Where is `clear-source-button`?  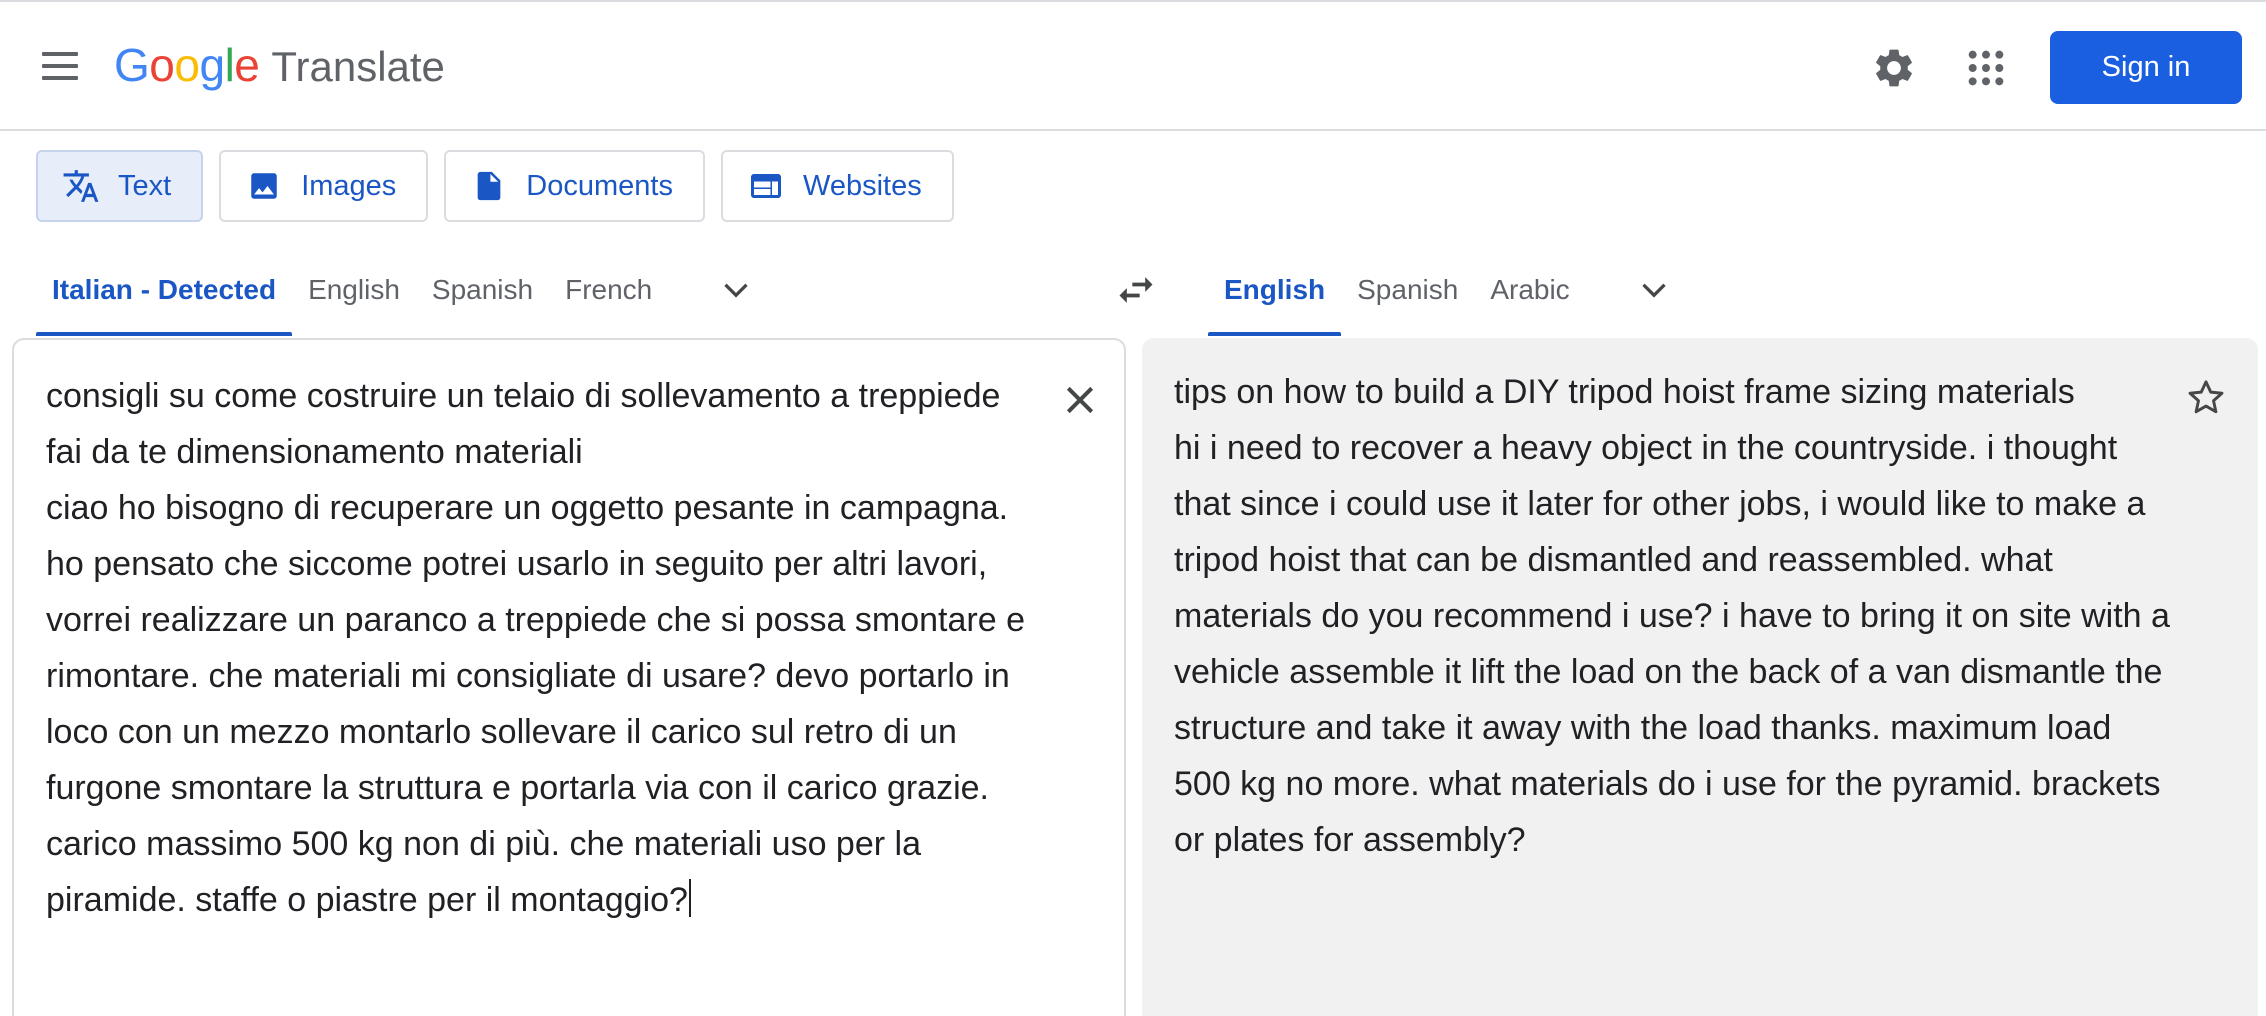
clear-source-button is located at coordinates (1080, 400).